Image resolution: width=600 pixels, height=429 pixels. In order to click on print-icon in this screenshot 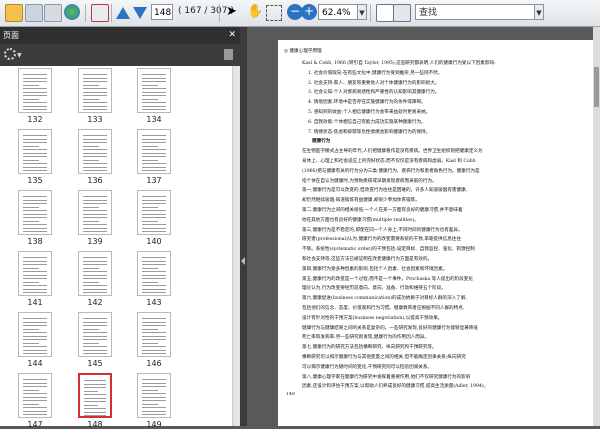, I will do `click(53, 13)`.